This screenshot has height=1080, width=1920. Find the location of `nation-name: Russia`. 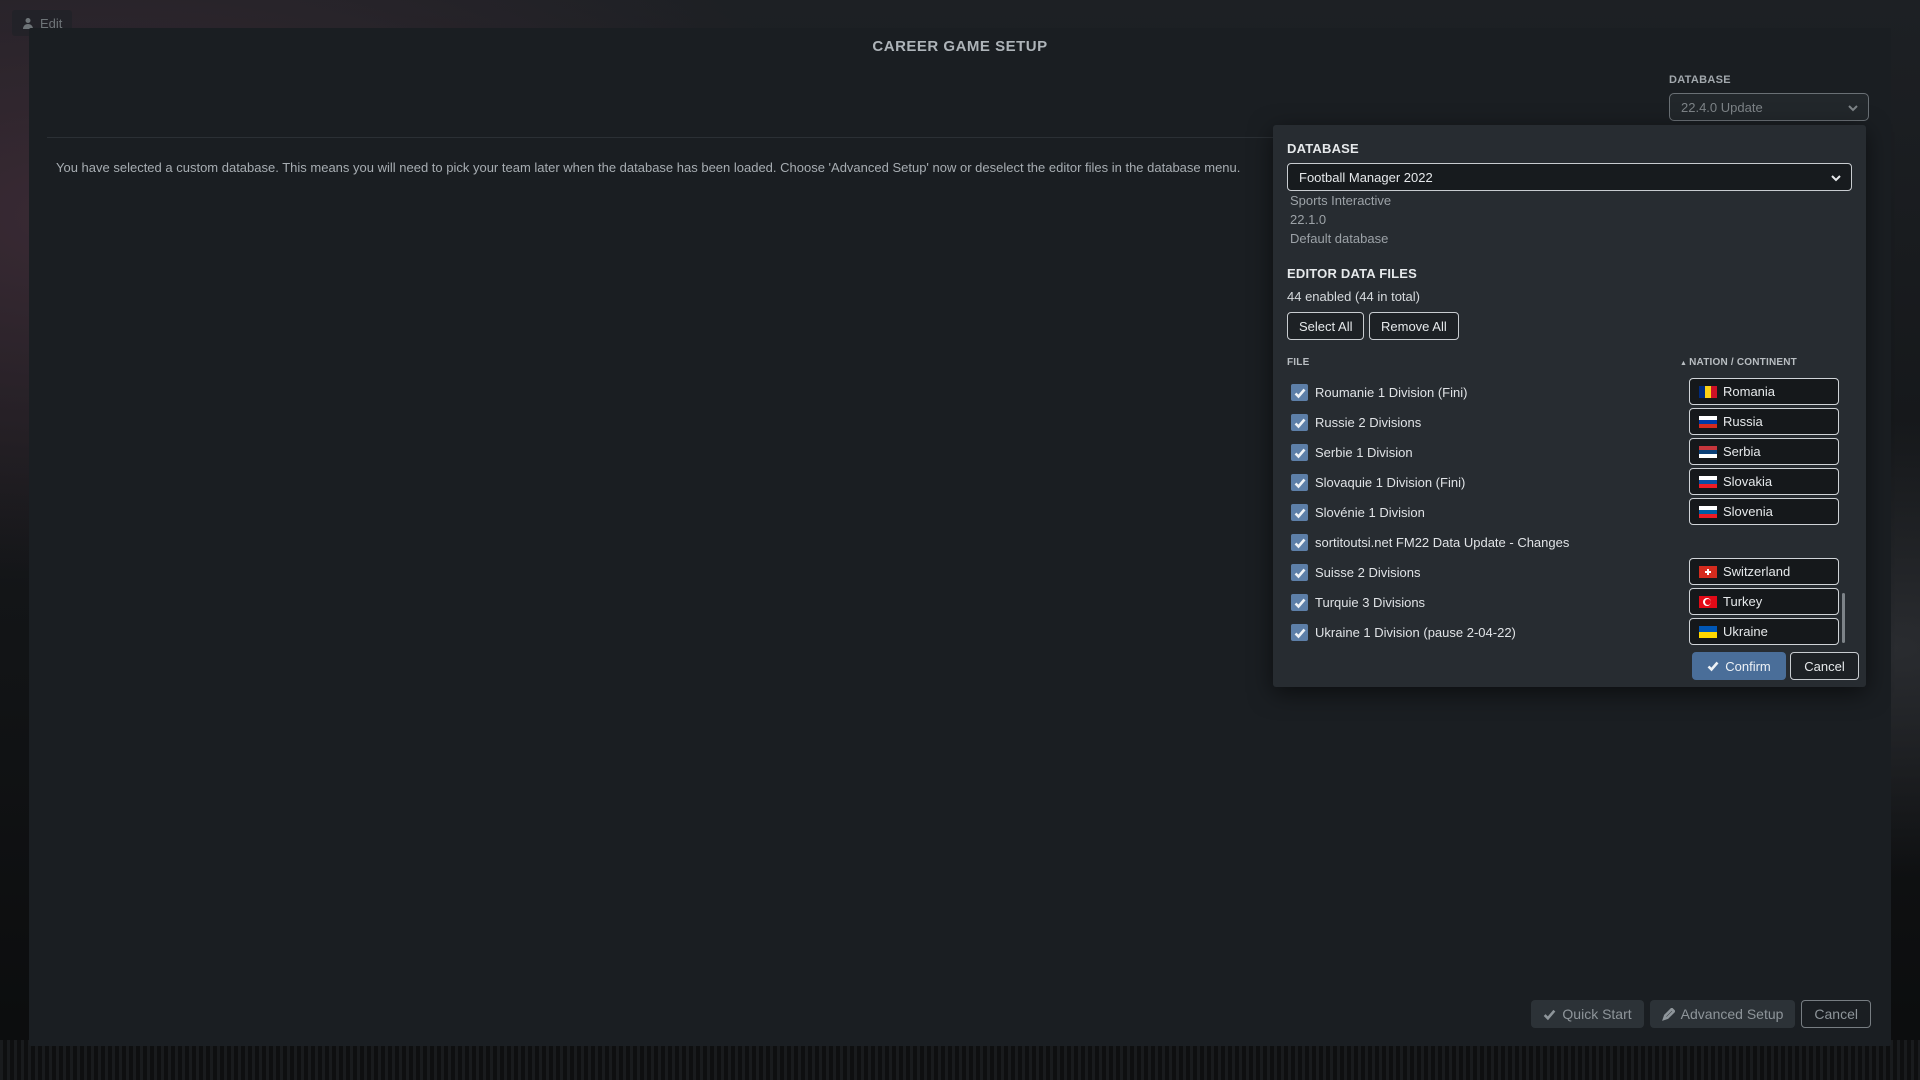

nation-name: Russia is located at coordinates (1743, 421).